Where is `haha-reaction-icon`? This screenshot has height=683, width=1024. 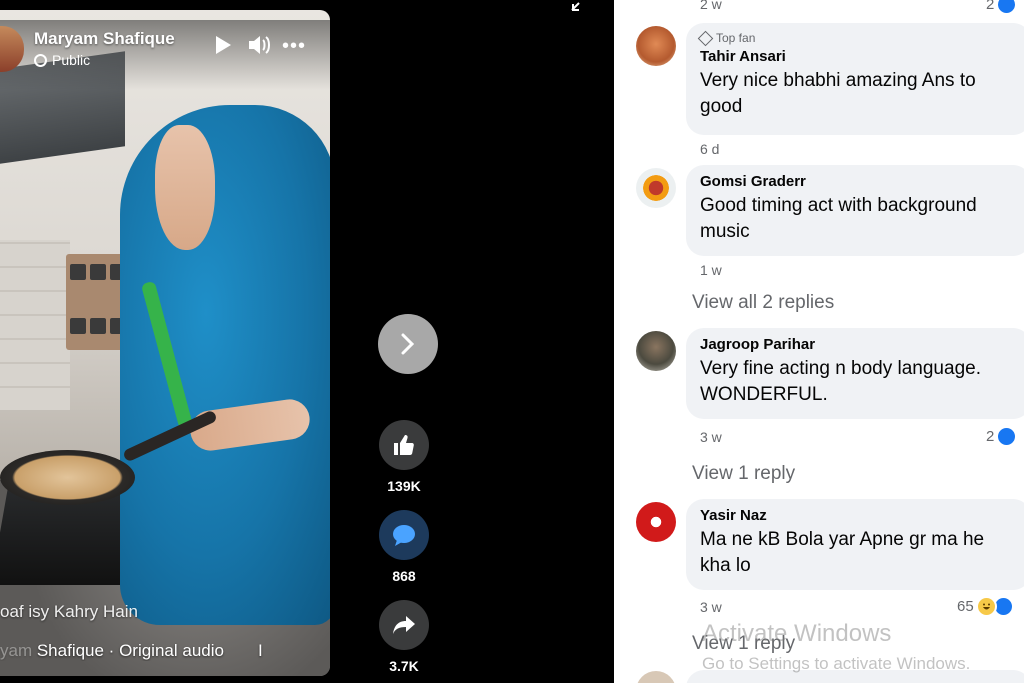 haha-reaction-icon is located at coordinates (986, 606).